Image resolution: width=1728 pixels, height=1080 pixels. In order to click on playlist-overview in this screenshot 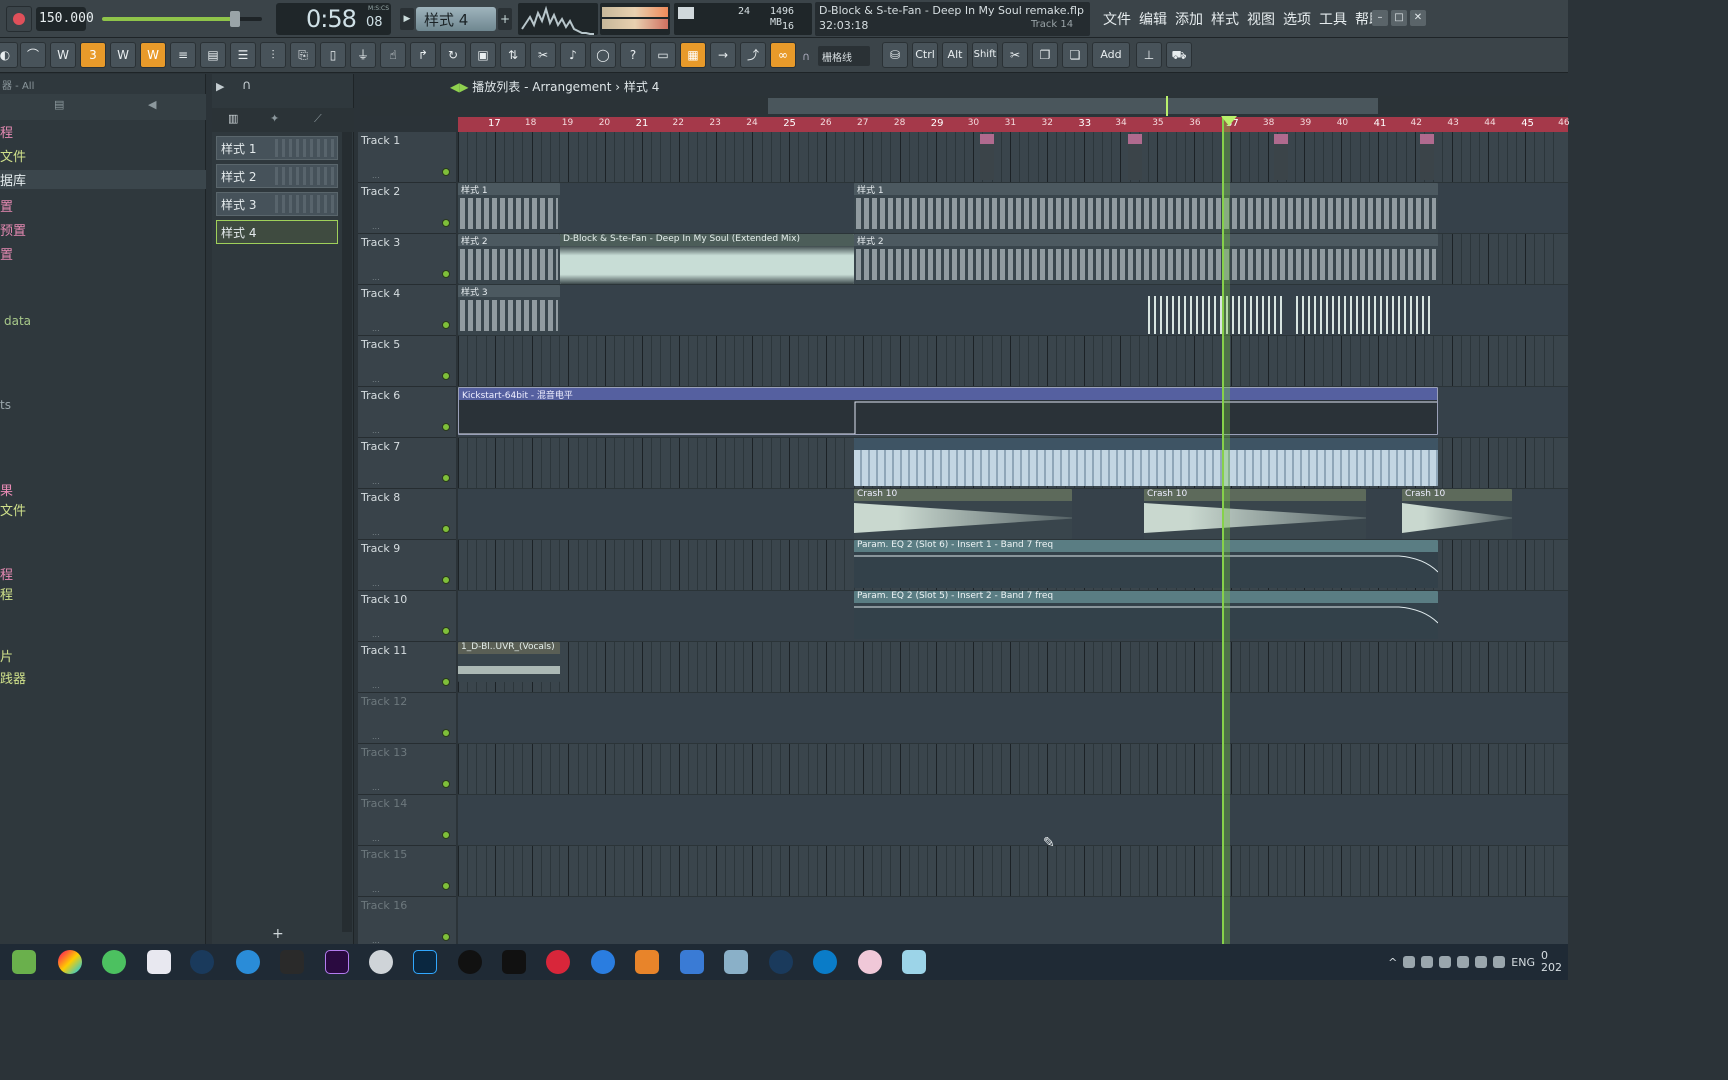, I will do `click(964, 106)`.